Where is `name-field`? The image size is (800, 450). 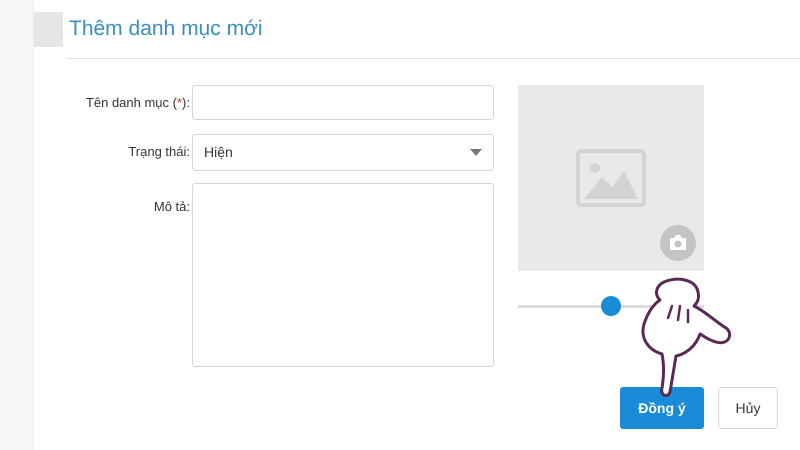
name-field is located at coordinates (343, 102).